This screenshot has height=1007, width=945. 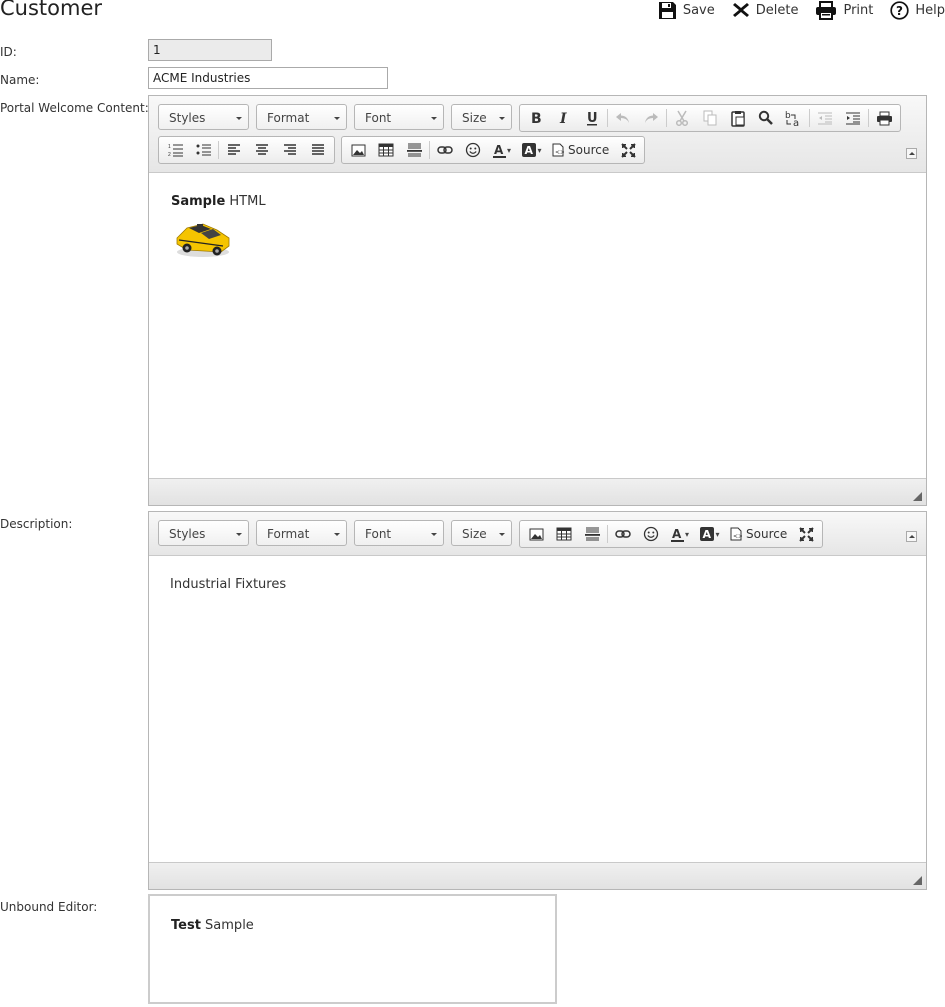 What do you see at coordinates (175, 150) in the screenshot?
I see `numbered-list-button: 12` at bounding box center [175, 150].